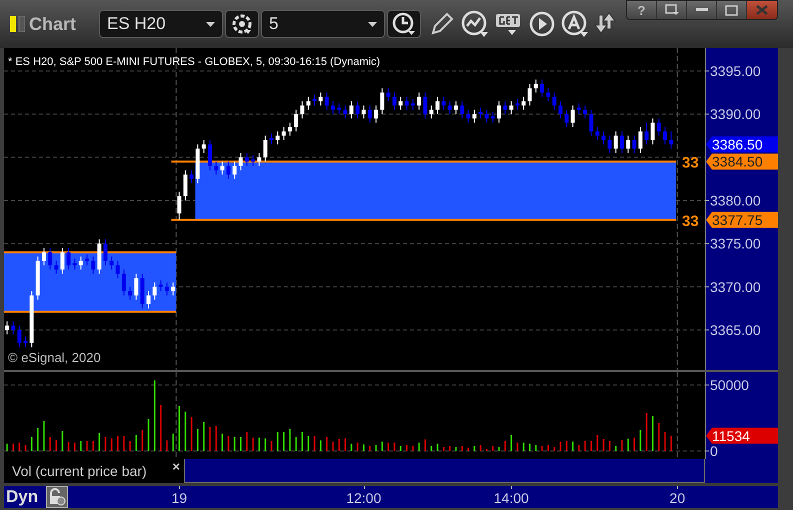  Describe the element at coordinates (179, 498) in the screenshot. I see `time-axis-label: 19` at that location.